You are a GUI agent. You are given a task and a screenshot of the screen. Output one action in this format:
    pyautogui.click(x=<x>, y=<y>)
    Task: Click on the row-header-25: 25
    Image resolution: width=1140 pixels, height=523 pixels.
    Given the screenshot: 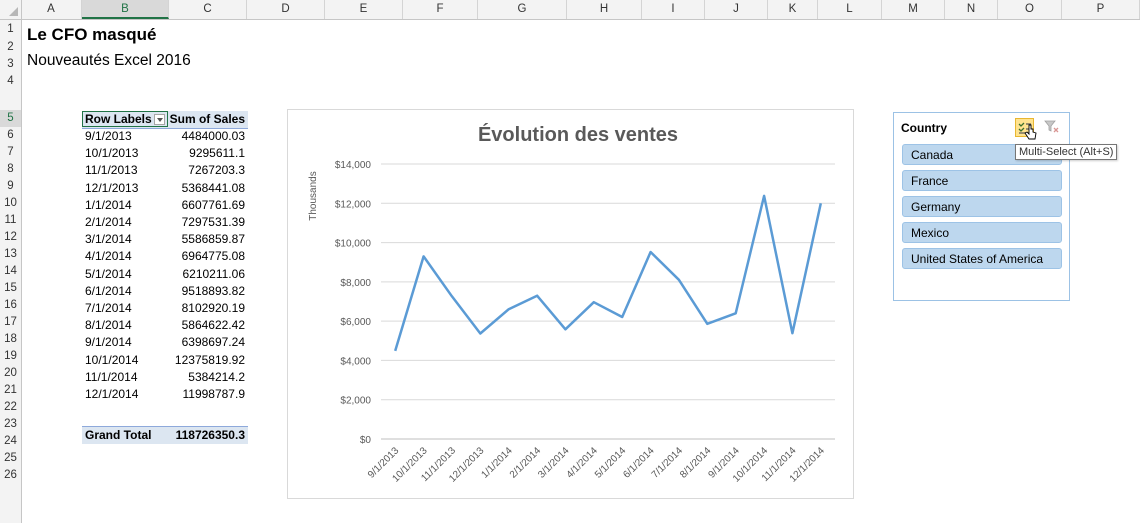 What is the action you would take?
    pyautogui.click(x=10, y=458)
    